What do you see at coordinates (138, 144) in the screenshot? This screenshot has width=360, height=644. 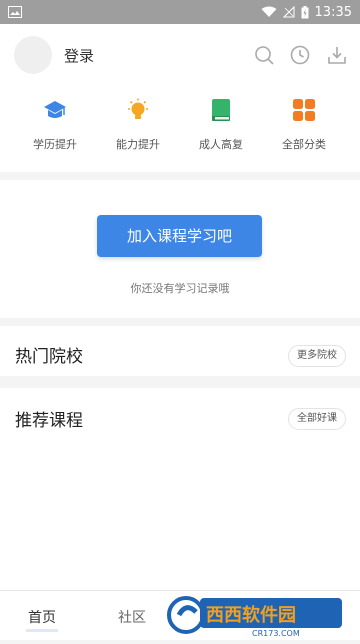 I see `category-label: 能力提升` at bounding box center [138, 144].